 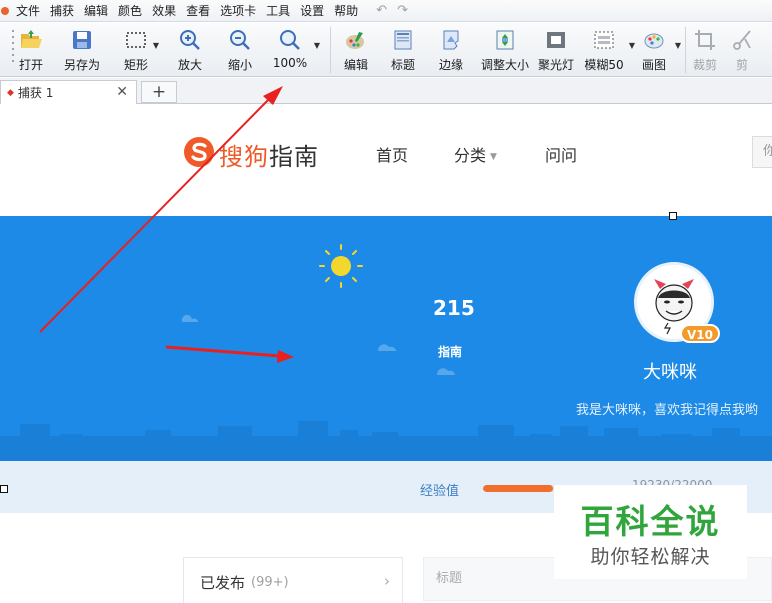 What do you see at coordinates (293, 580) in the screenshot?
I see `published-tab: 已发布 (99+) ›` at bounding box center [293, 580].